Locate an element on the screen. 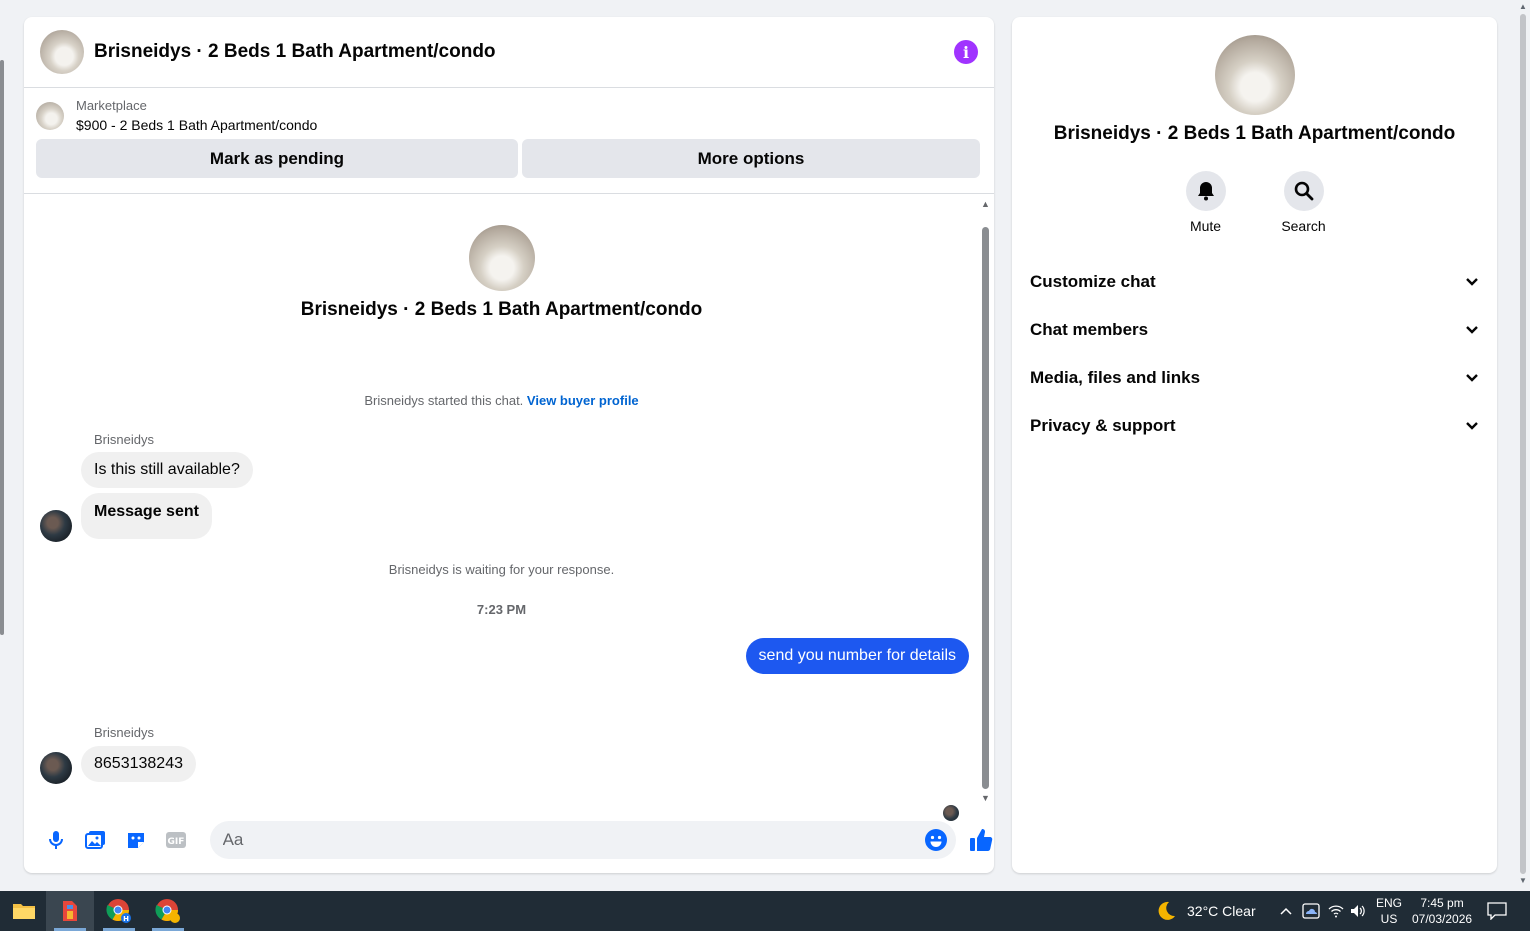 The height and width of the screenshot is (931, 1530). bell-icon is located at coordinates (1205, 191).